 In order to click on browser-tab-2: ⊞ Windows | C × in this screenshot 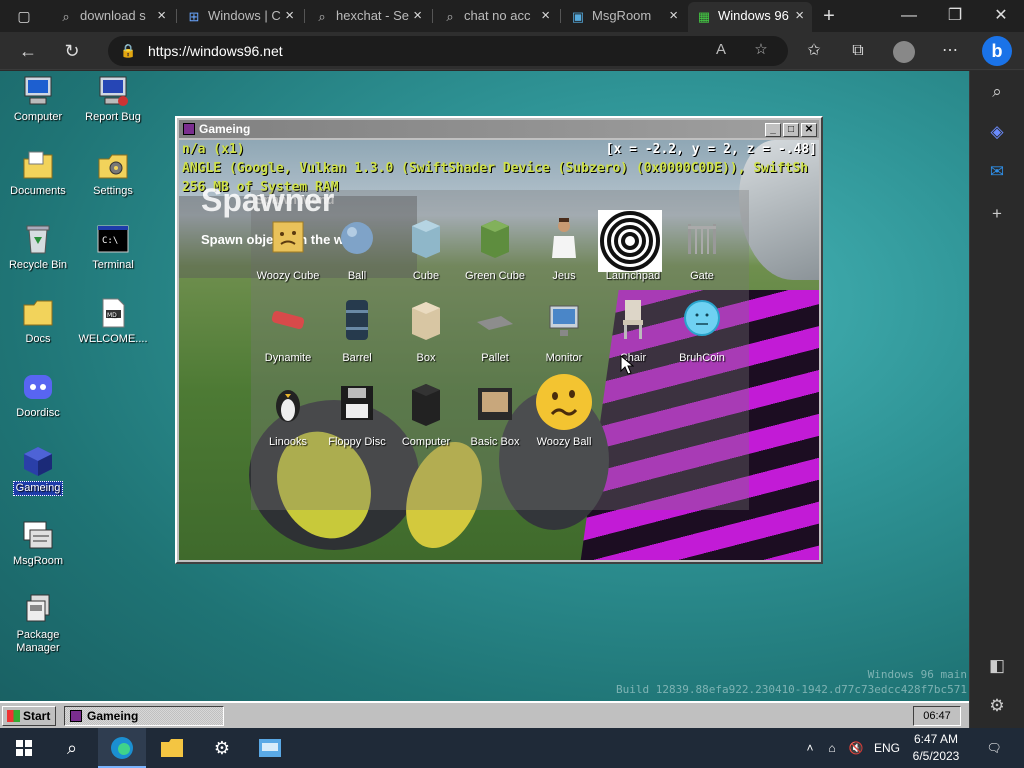, I will do `click(240, 17)`.